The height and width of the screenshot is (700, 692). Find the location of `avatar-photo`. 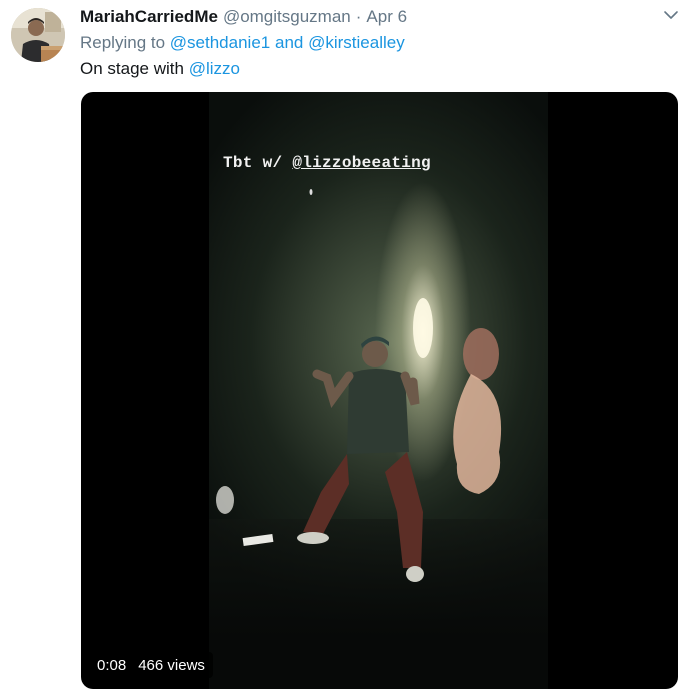

avatar-photo is located at coordinates (38, 35).